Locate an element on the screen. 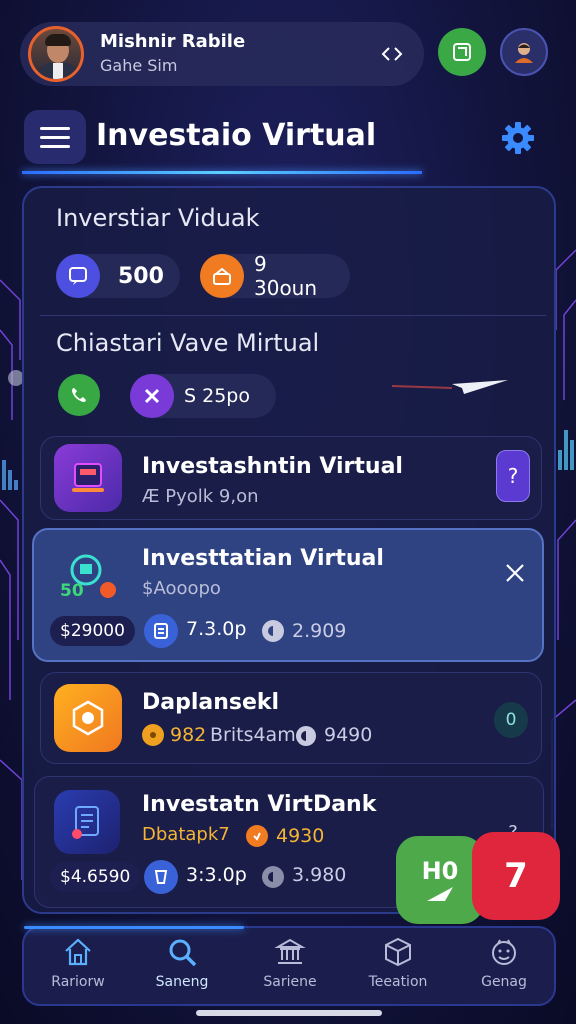 The image size is (576, 1024). chat-icon is located at coordinates (78, 276).